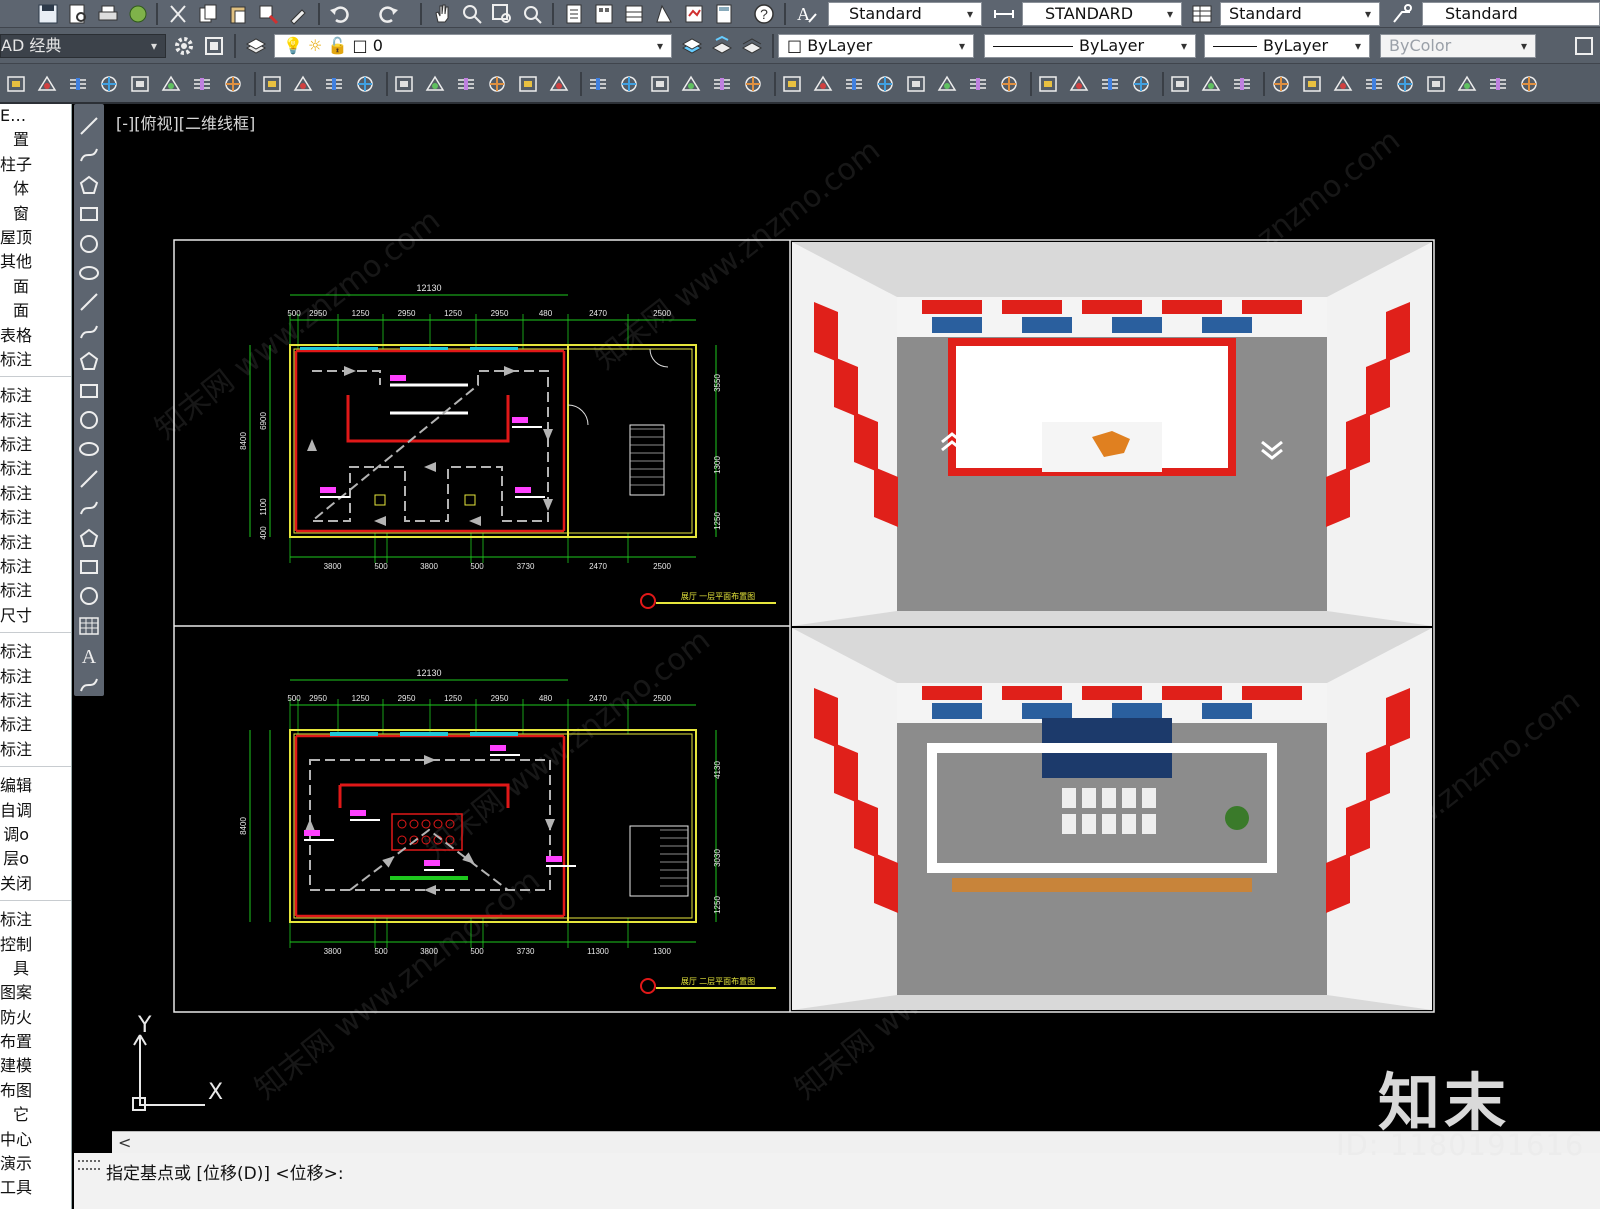  What do you see at coordinates (662, 566) in the screenshot?
I see `bottom-dim-label: 2500` at bounding box center [662, 566].